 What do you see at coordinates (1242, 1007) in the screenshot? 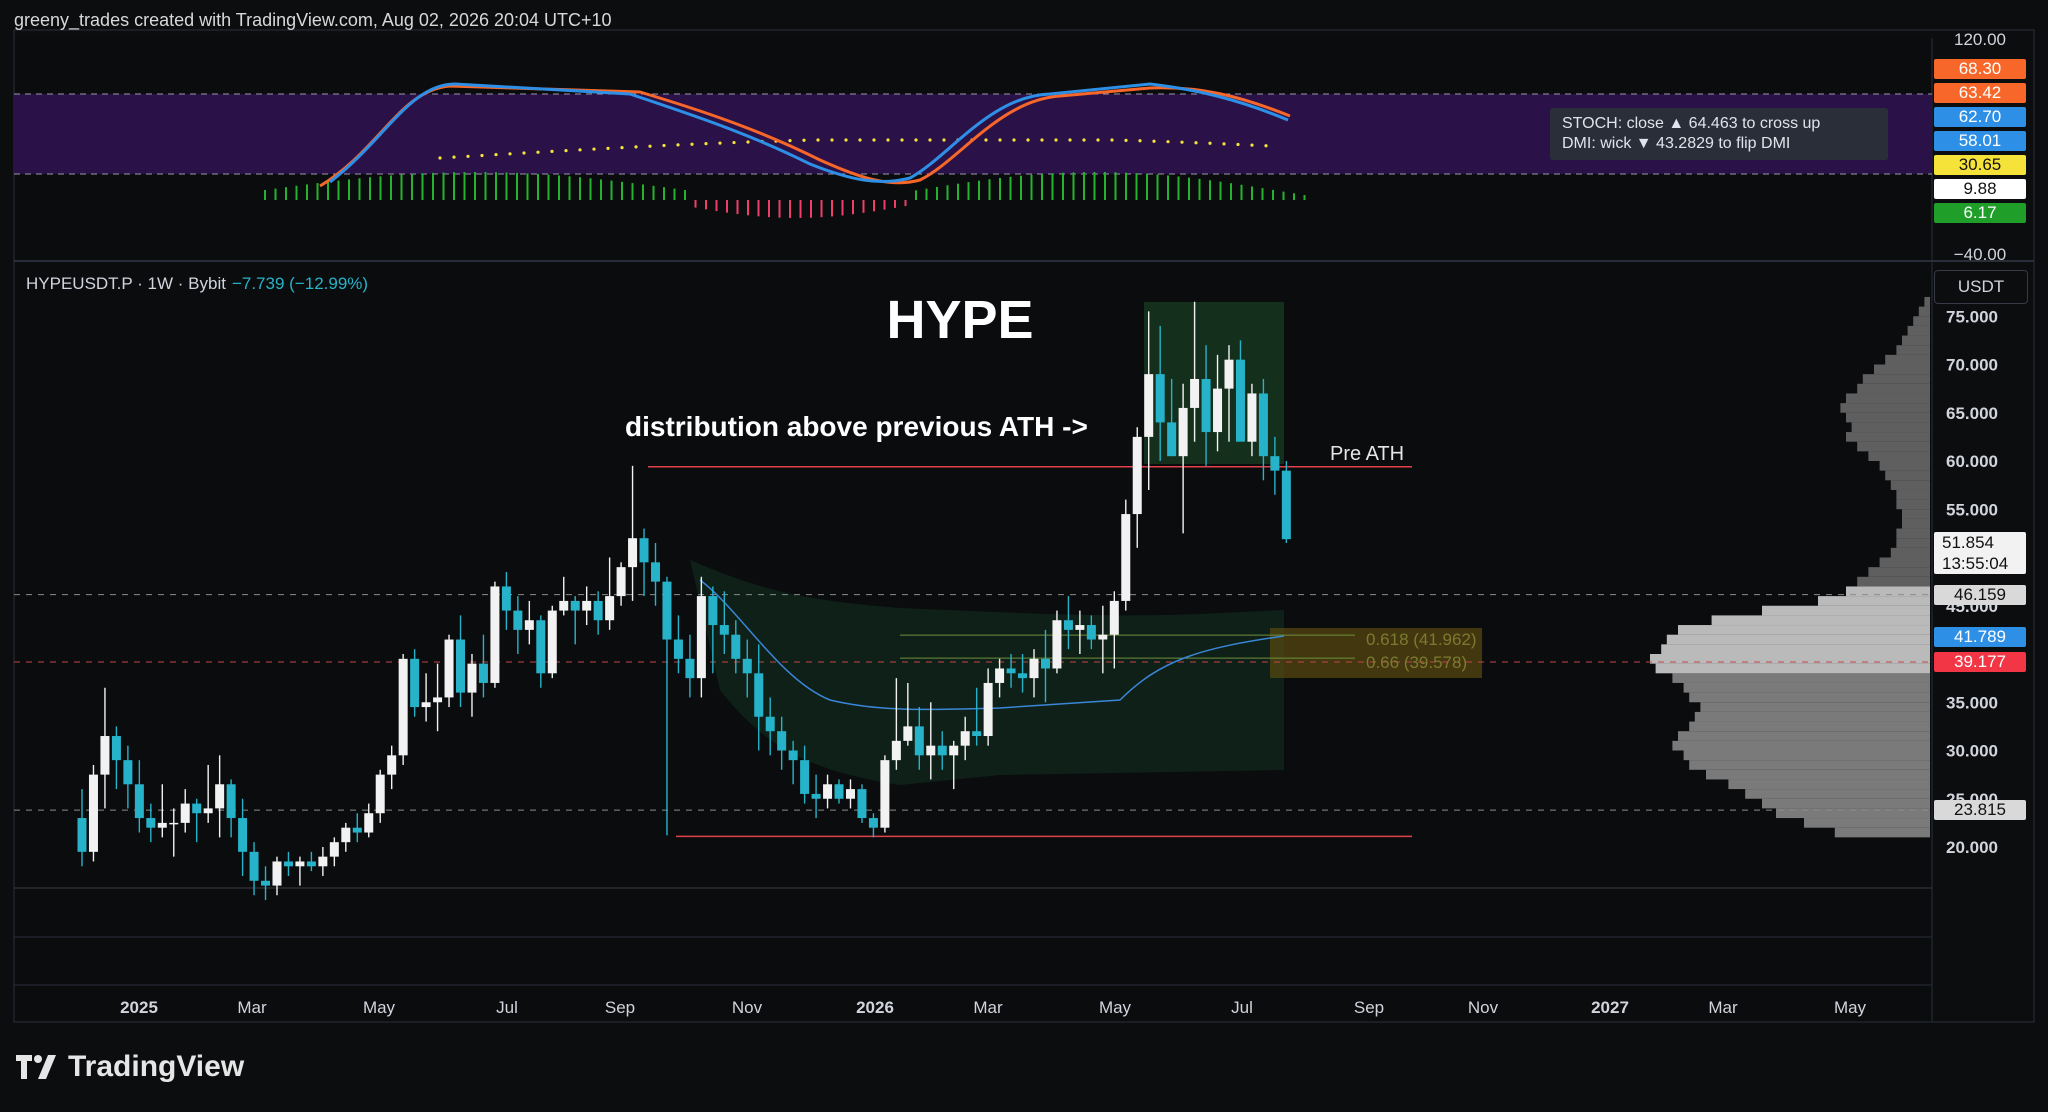
I see `x-axis-tick: Jul` at bounding box center [1242, 1007].